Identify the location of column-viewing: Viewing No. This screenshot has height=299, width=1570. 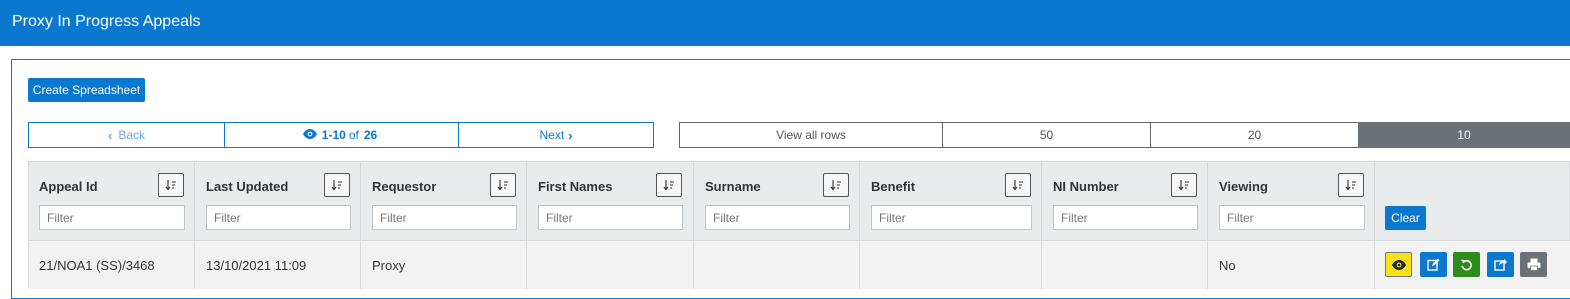
(1291, 225).